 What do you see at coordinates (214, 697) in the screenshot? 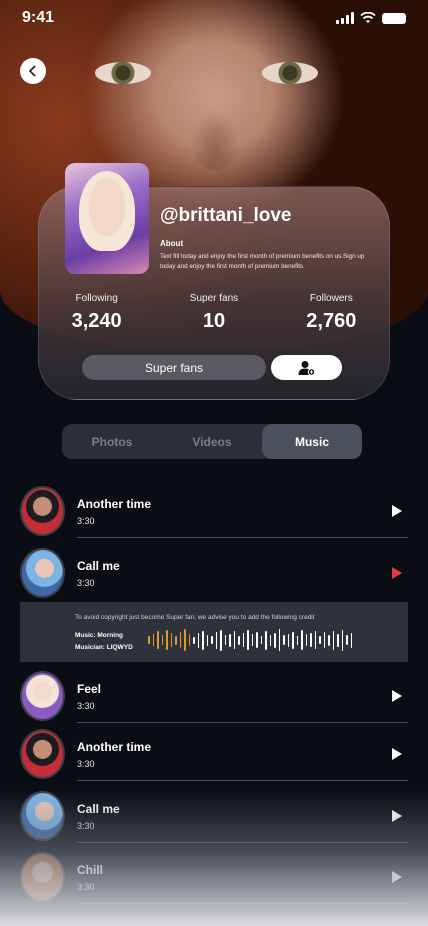
I see `track-item: Feel 3:30` at bounding box center [214, 697].